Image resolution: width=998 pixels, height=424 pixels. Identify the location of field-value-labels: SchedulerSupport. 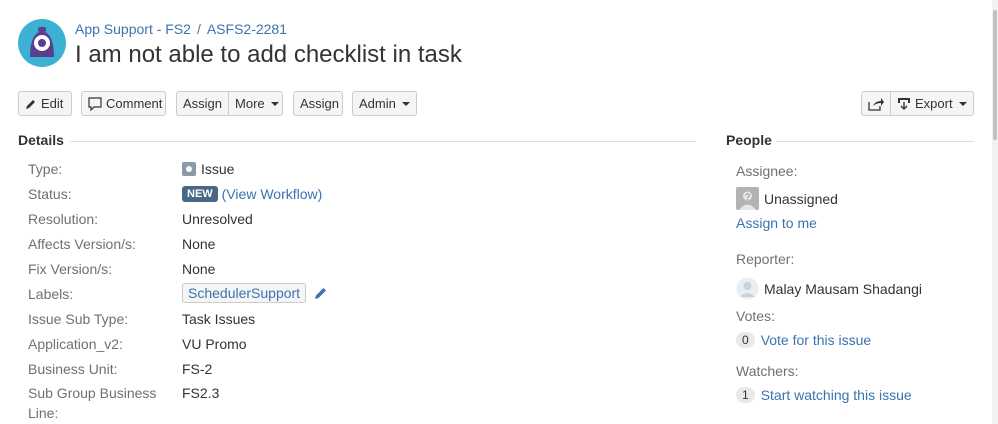
(255, 293).